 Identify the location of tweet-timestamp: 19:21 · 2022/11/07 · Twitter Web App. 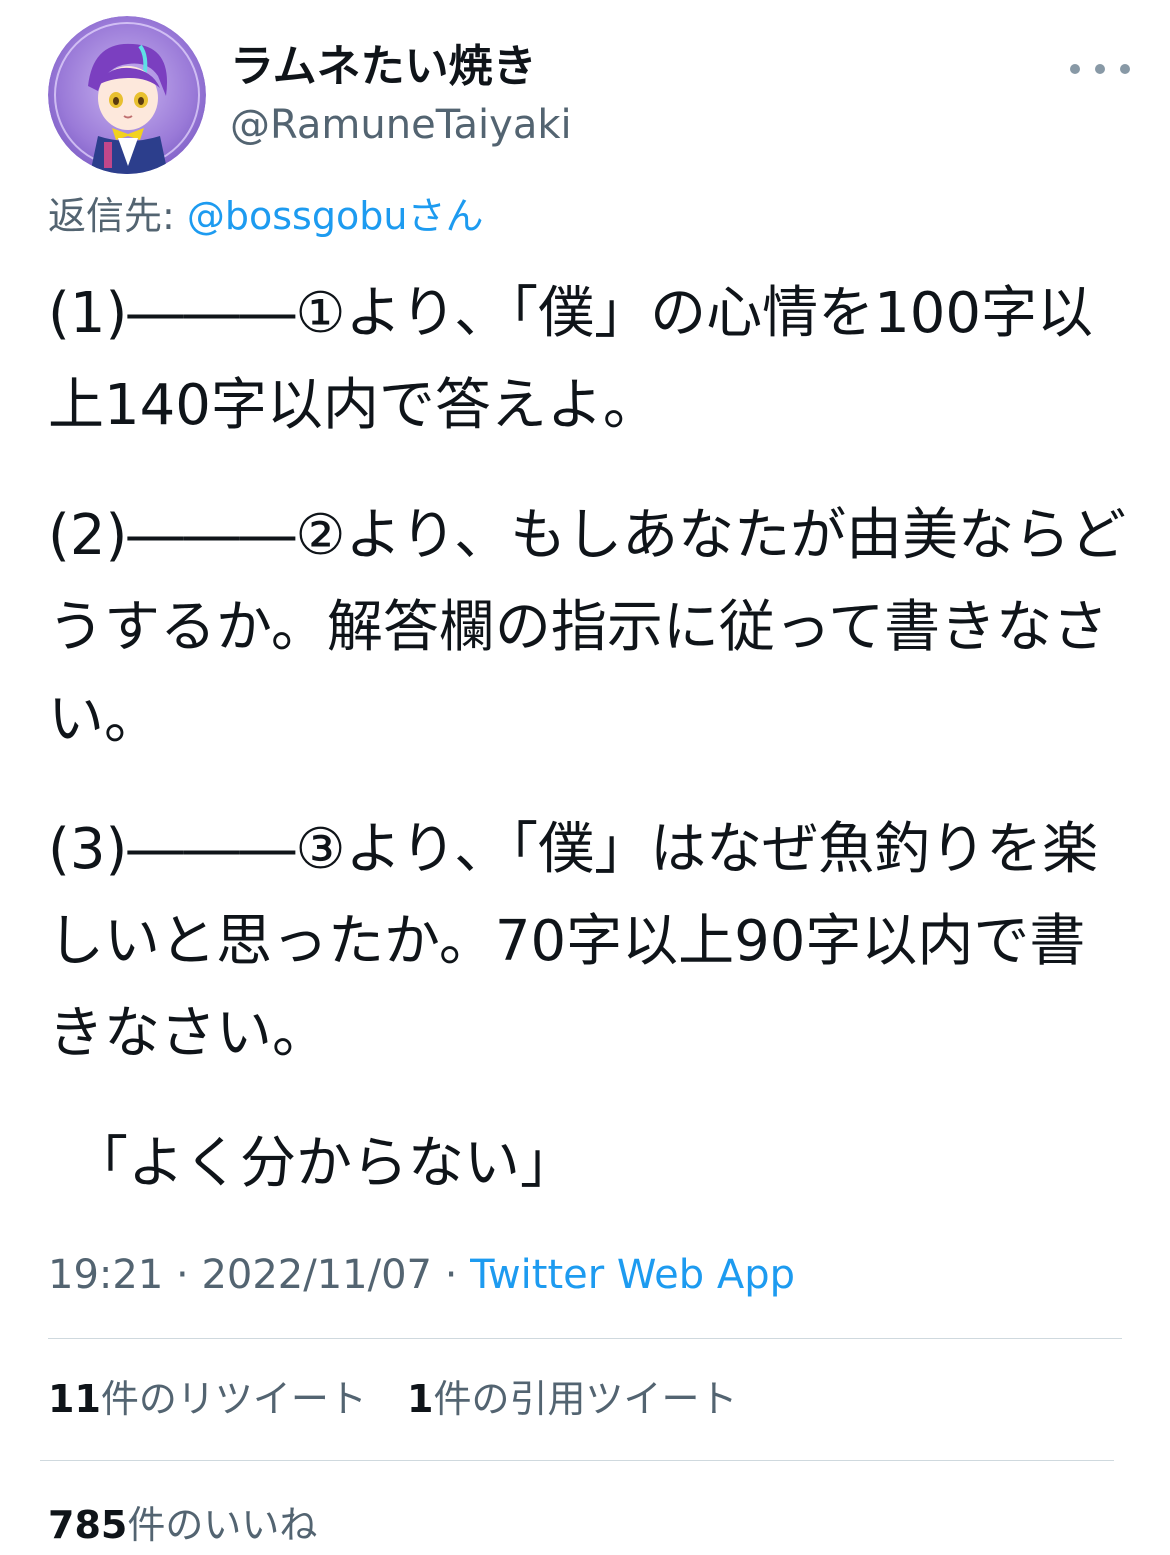
(421, 1275).